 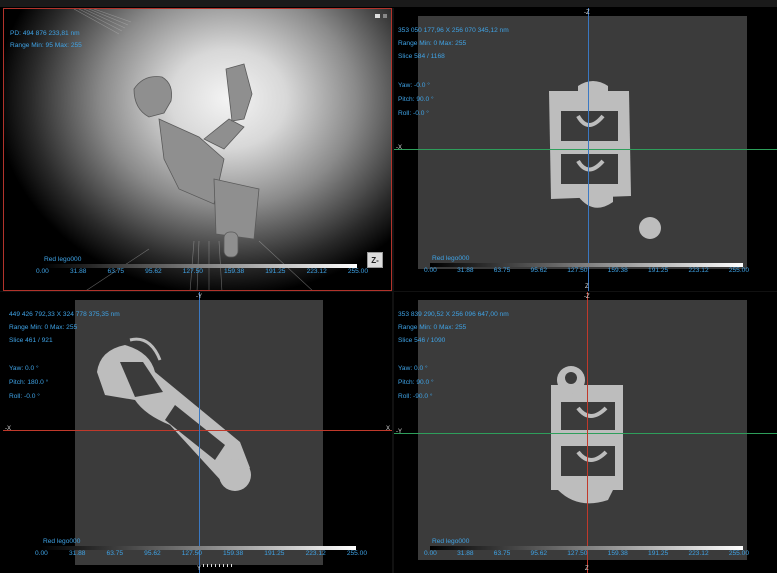 What do you see at coordinates (388, 429) in the screenshot?
I see `axis-right-label: X` at bounding box center [388, 429].